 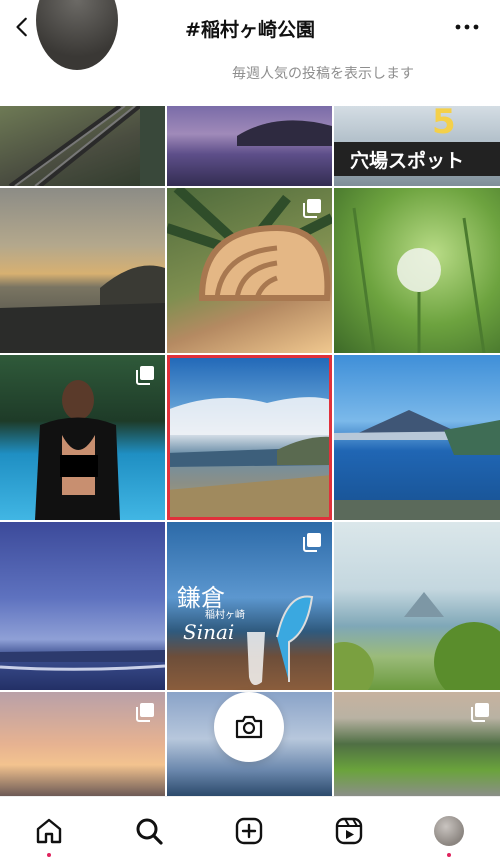 I want to click on nav-profile-dot, so click(x=449, y=855).